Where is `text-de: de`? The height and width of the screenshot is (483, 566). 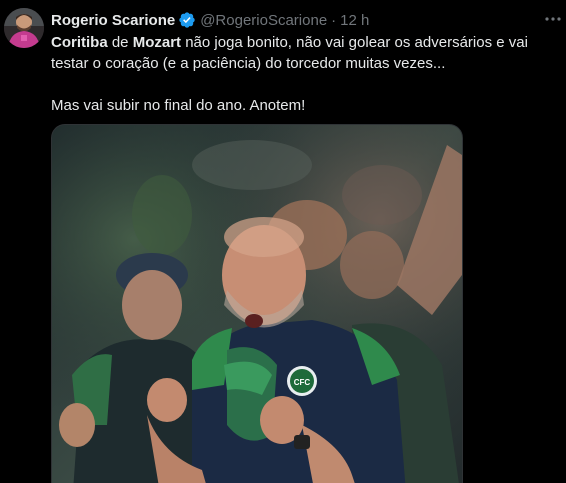 text-de: de is located at coordinates (120, 42).